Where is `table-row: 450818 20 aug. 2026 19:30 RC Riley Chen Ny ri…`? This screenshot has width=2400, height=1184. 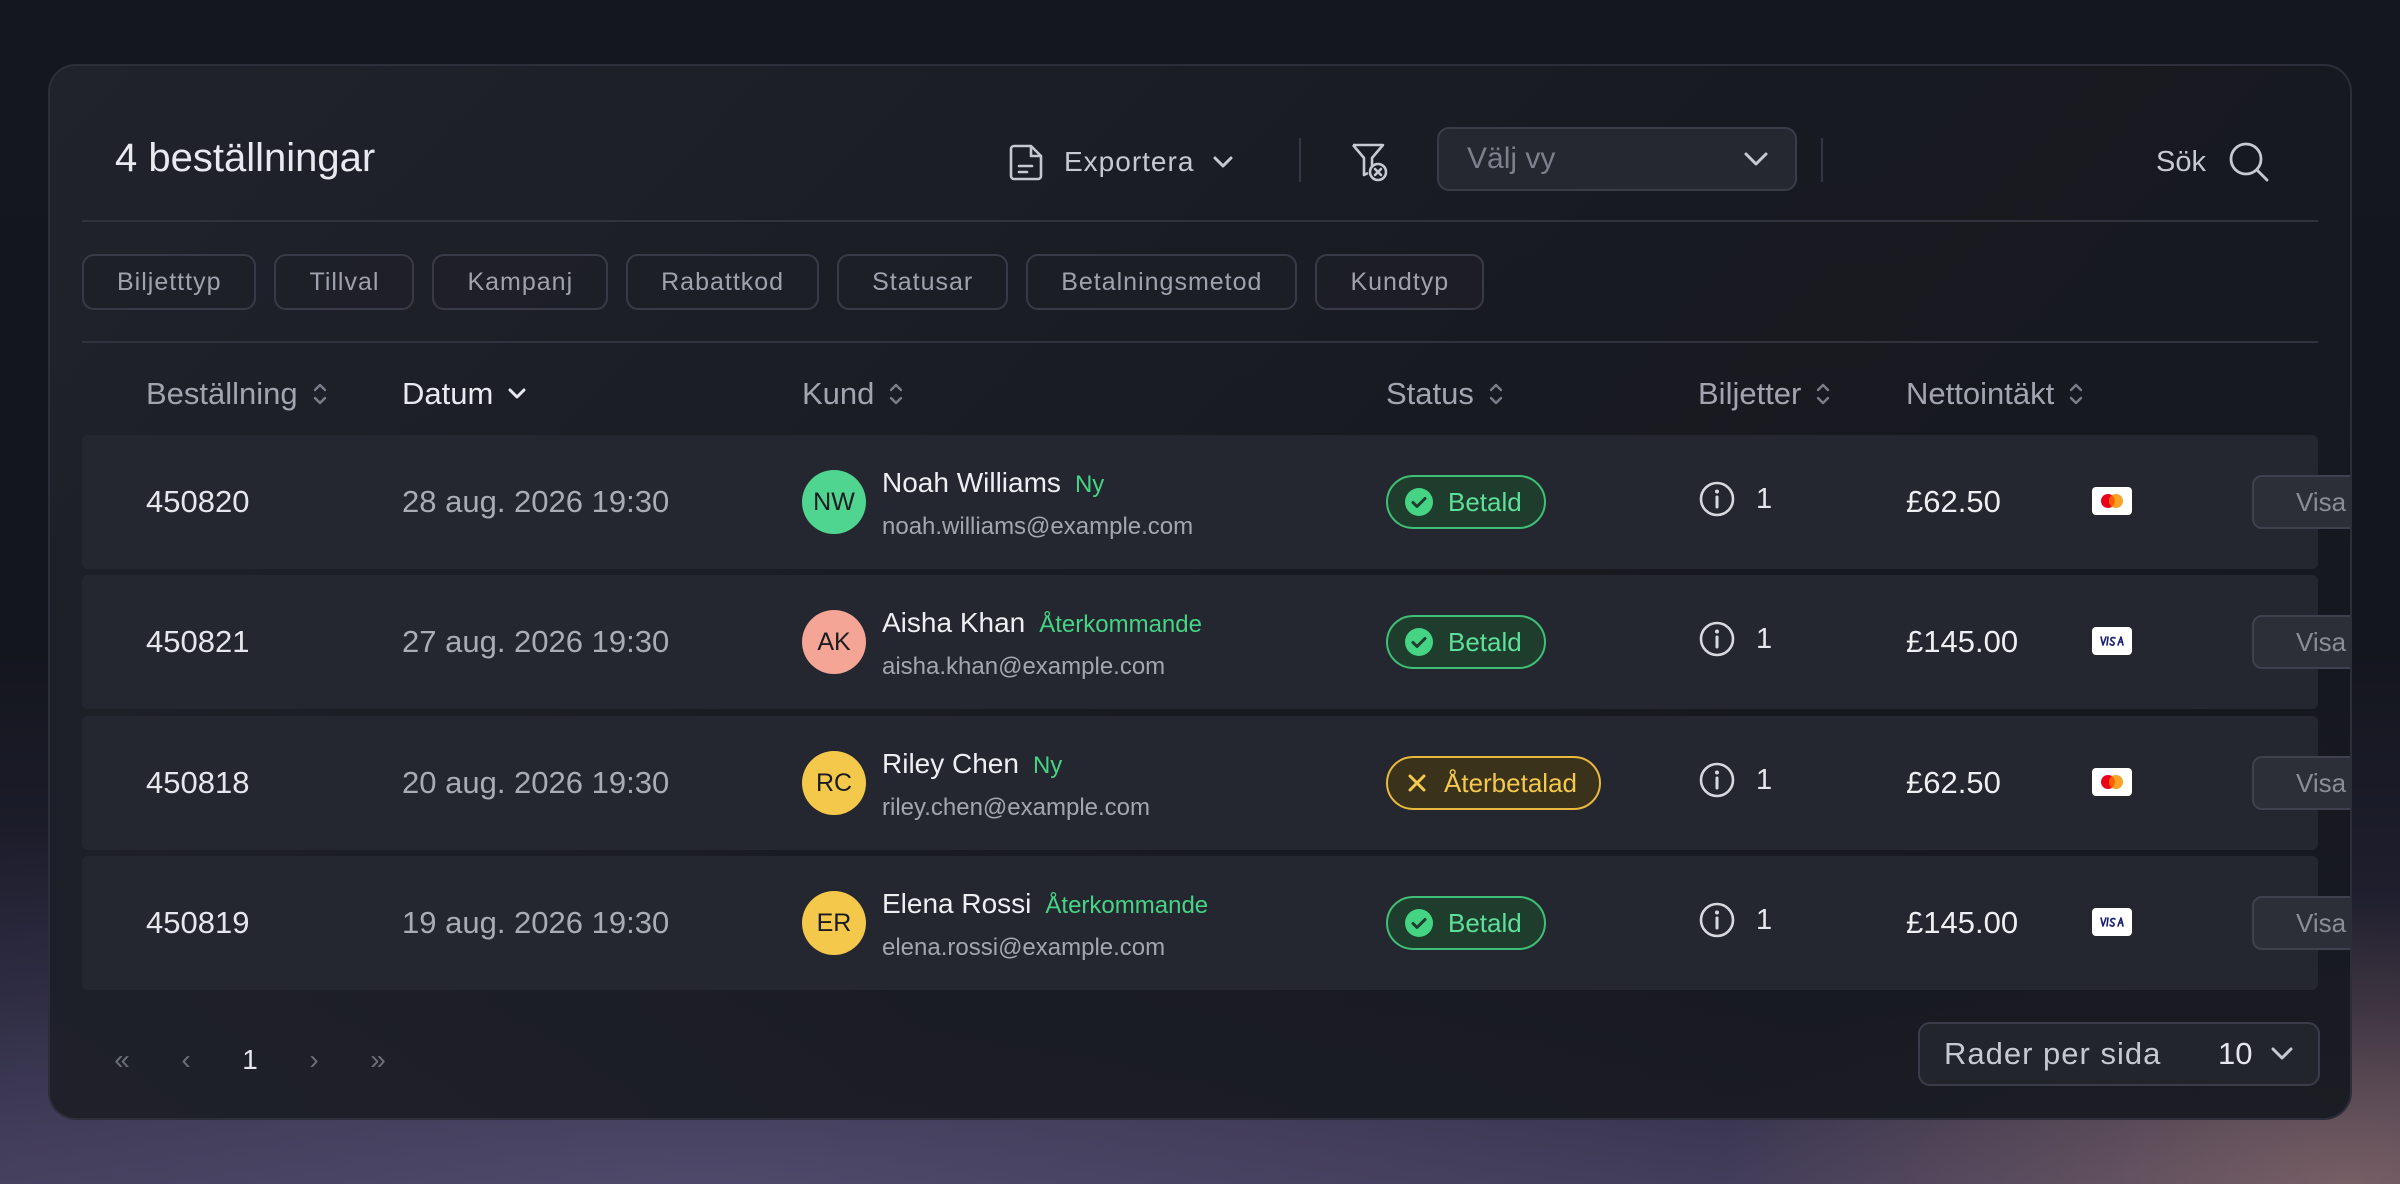 table-row: 450818 20 aug. 2026 19:30 RC Riley Chen Ny ri… is located at coordinates (1216, 783).